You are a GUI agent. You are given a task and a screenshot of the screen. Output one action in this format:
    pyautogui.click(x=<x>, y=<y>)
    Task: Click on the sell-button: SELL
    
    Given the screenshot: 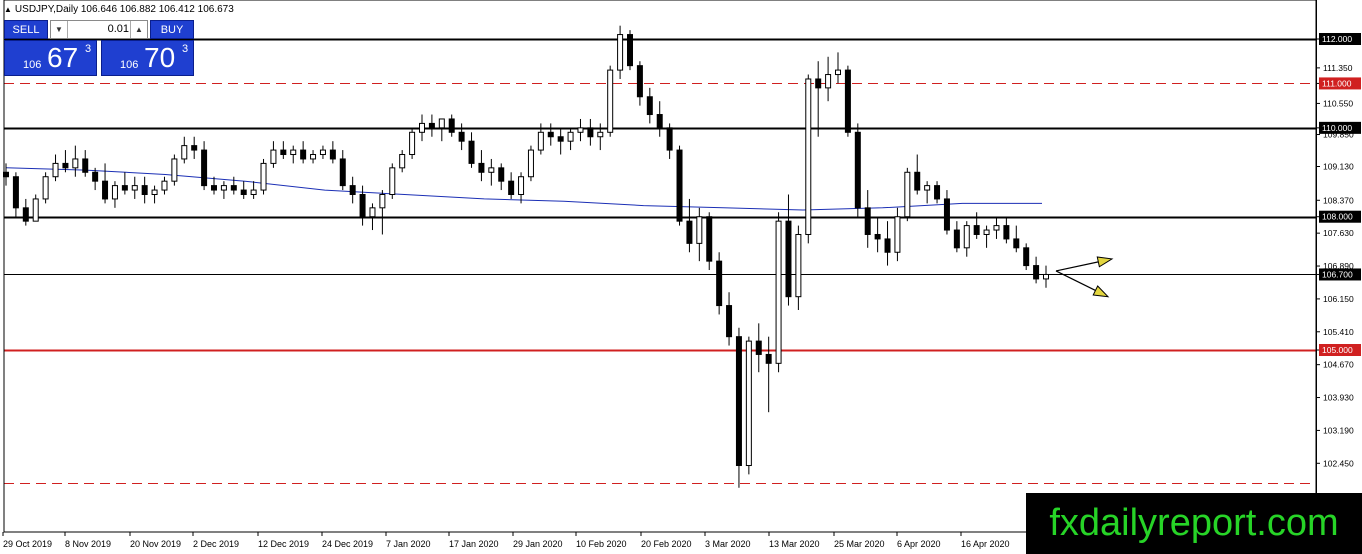 What is the action you would take?
    pyautogui.click(x=26, y=29)
    